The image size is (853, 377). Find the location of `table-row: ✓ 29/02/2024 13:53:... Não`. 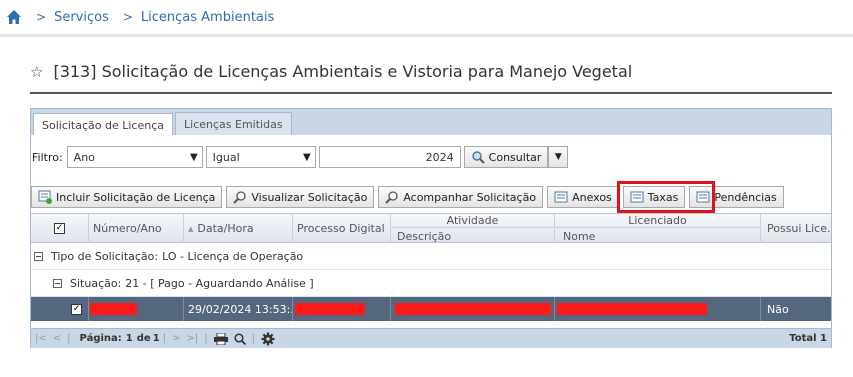

table-row: ✓ 29/02/2024 13:53:... Não is located at coordinates (431, 309).